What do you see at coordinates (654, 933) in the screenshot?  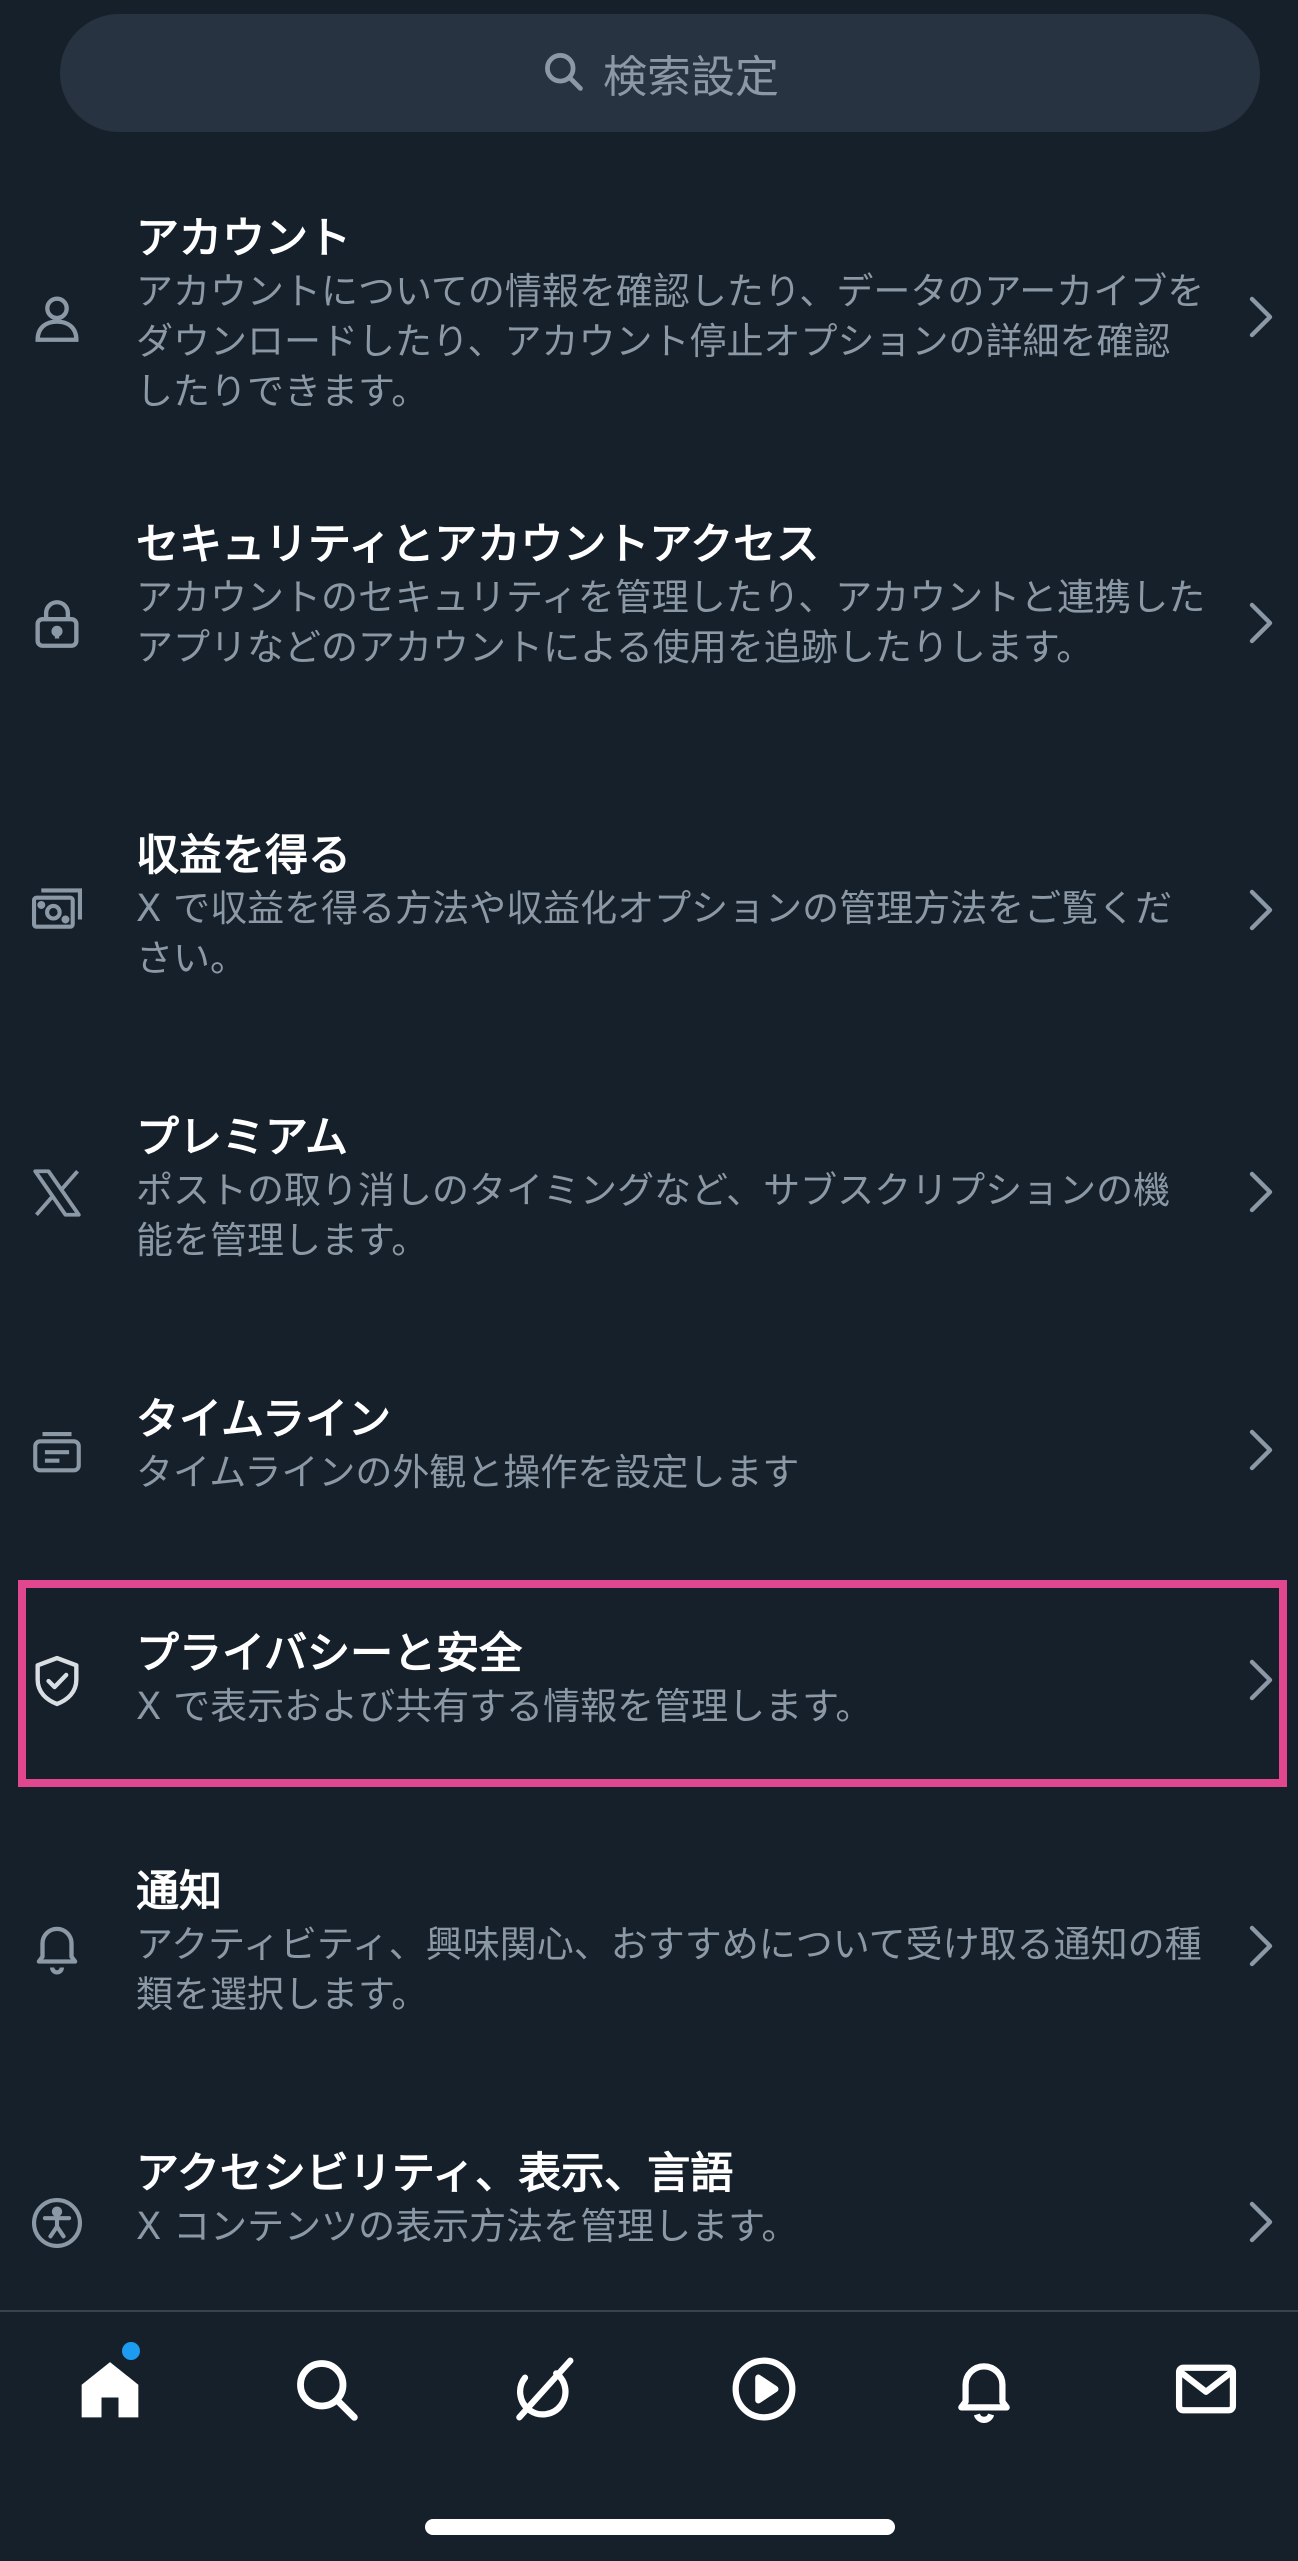 I see `settings-item-description: X で収益を得る方法や収益化オプションの管理方法をご覧ください。` at bounding box center [654, 933].